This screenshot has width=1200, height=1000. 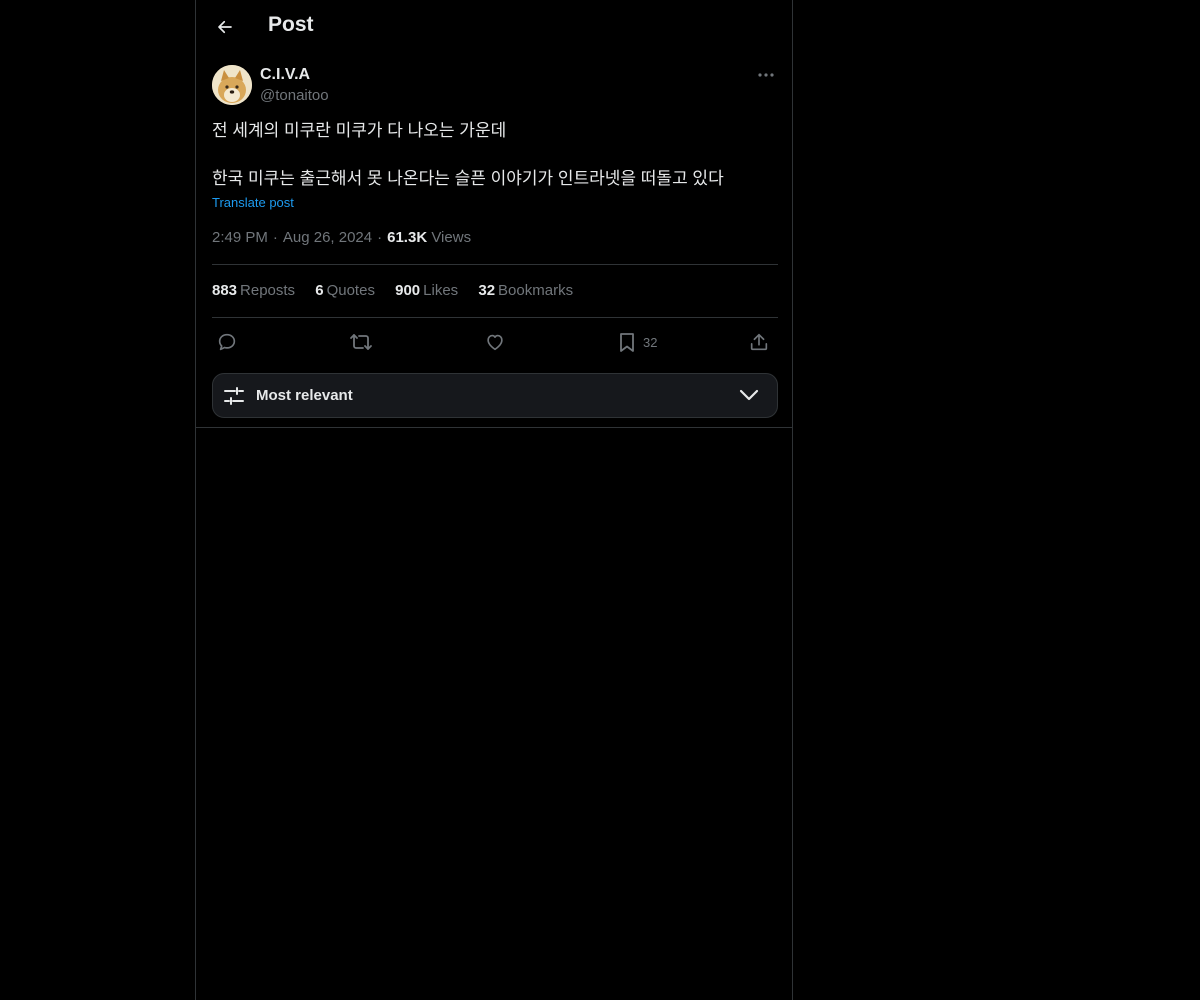 What do you see at coordinates (350, 290) in the screenshot?
I see `quotes-label: Quotes` at bounding box center [350, 290].